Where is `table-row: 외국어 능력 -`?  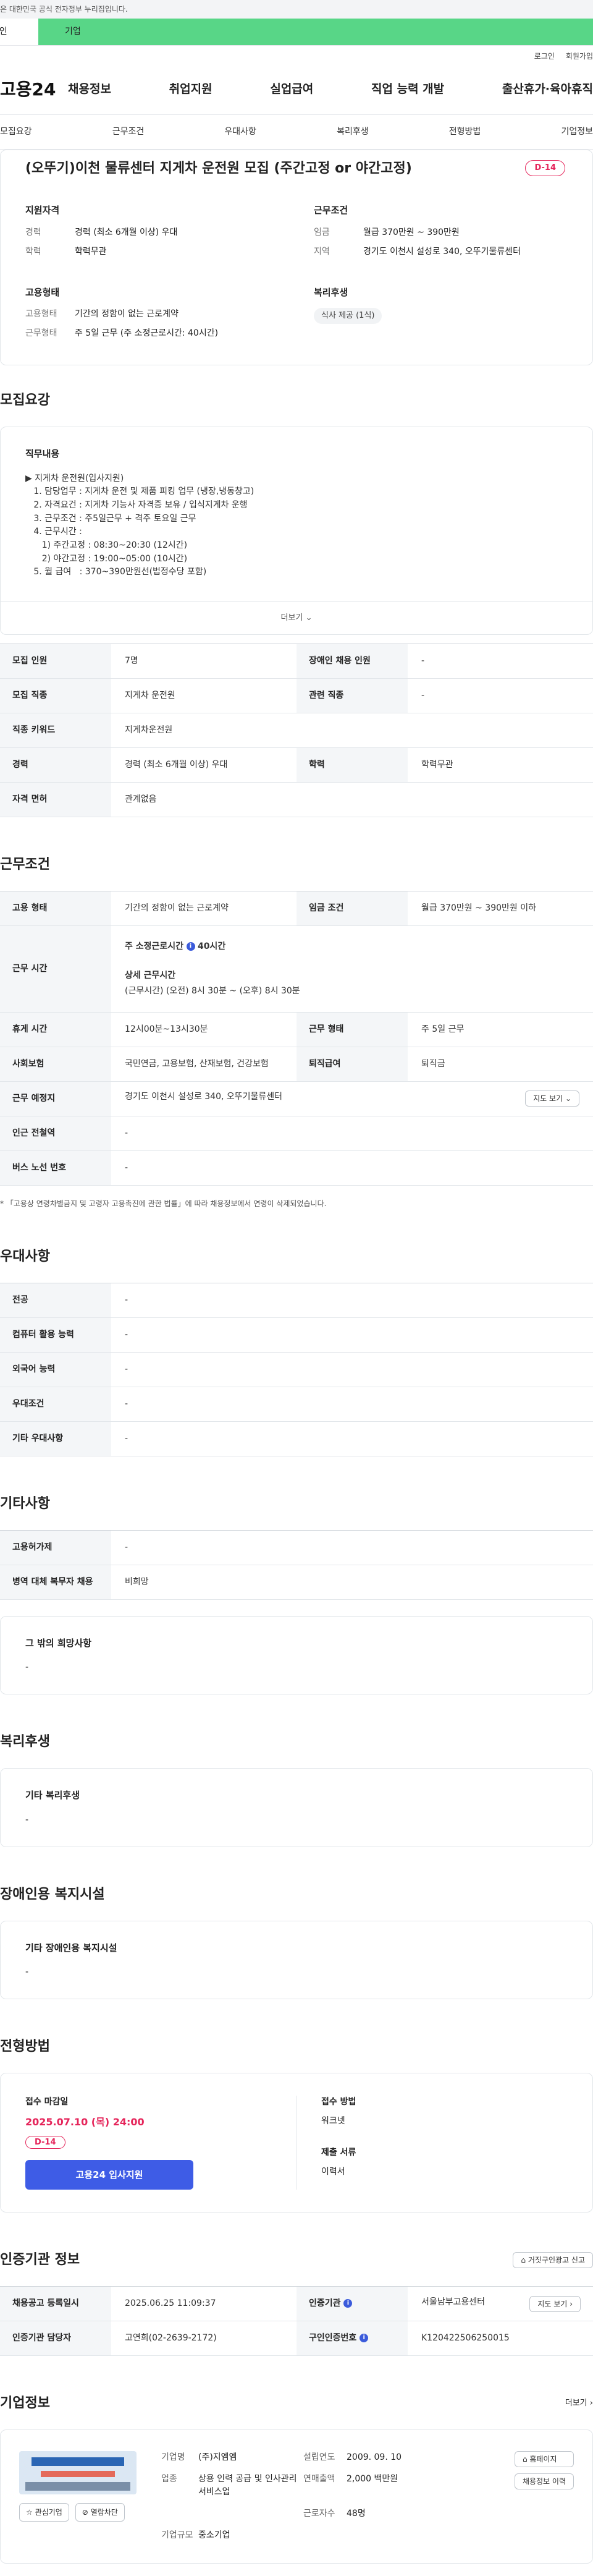 table-row: 외국어 능력 - is located at coordinates (296, 1369).